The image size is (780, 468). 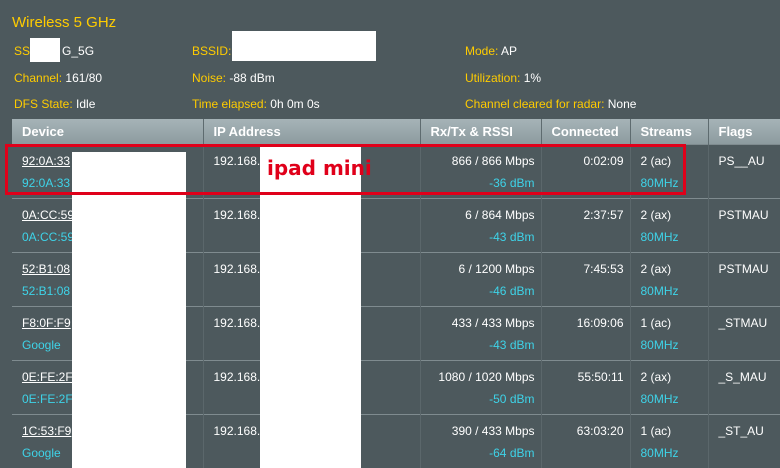 I want to click on elapsed-label: Time elapsed:, so click(x=229, y=104).